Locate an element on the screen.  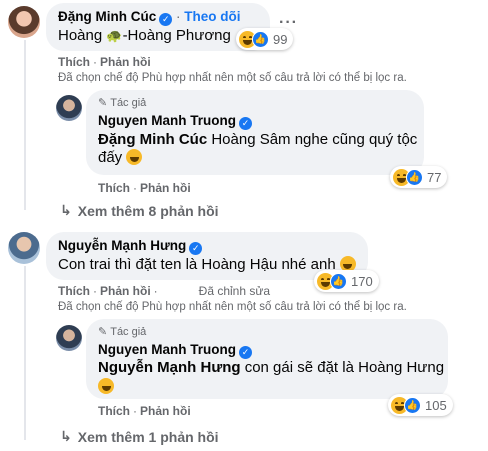
reaction-summary: 👍 77 is located at coordinates (419, 177).